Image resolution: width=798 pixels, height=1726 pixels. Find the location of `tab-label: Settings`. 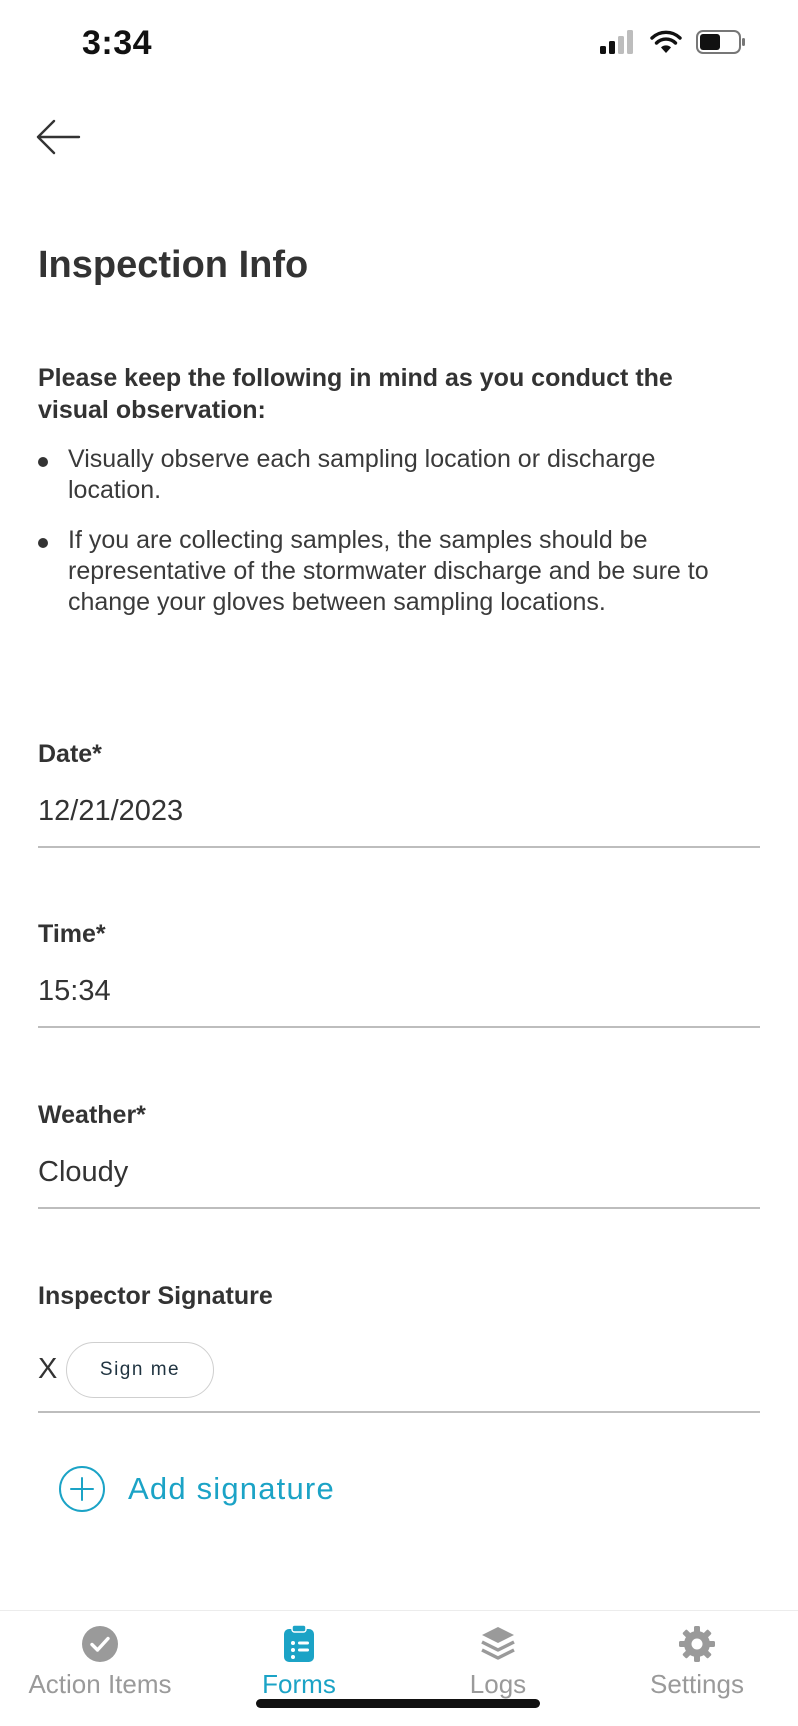

tab-label: Settings is located at coordinates (697, 1684).